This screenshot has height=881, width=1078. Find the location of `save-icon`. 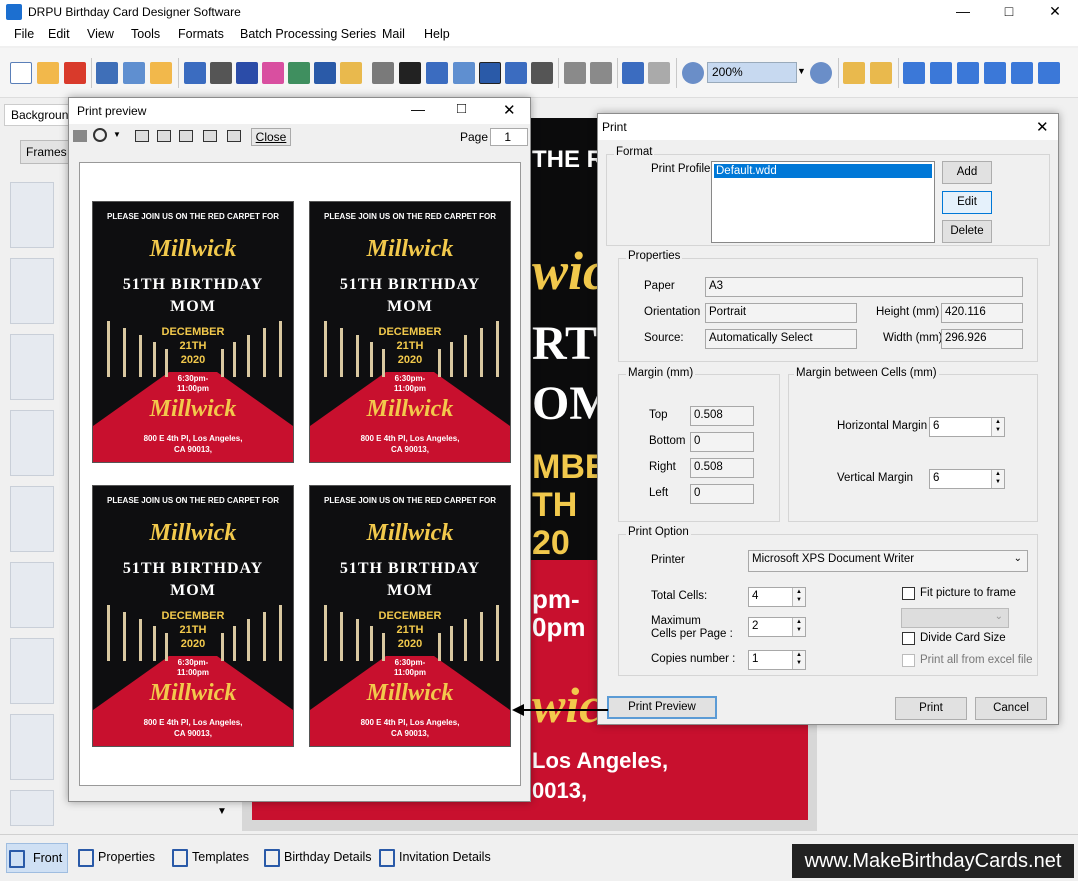

save-icon is located at coordinates (107, 73).